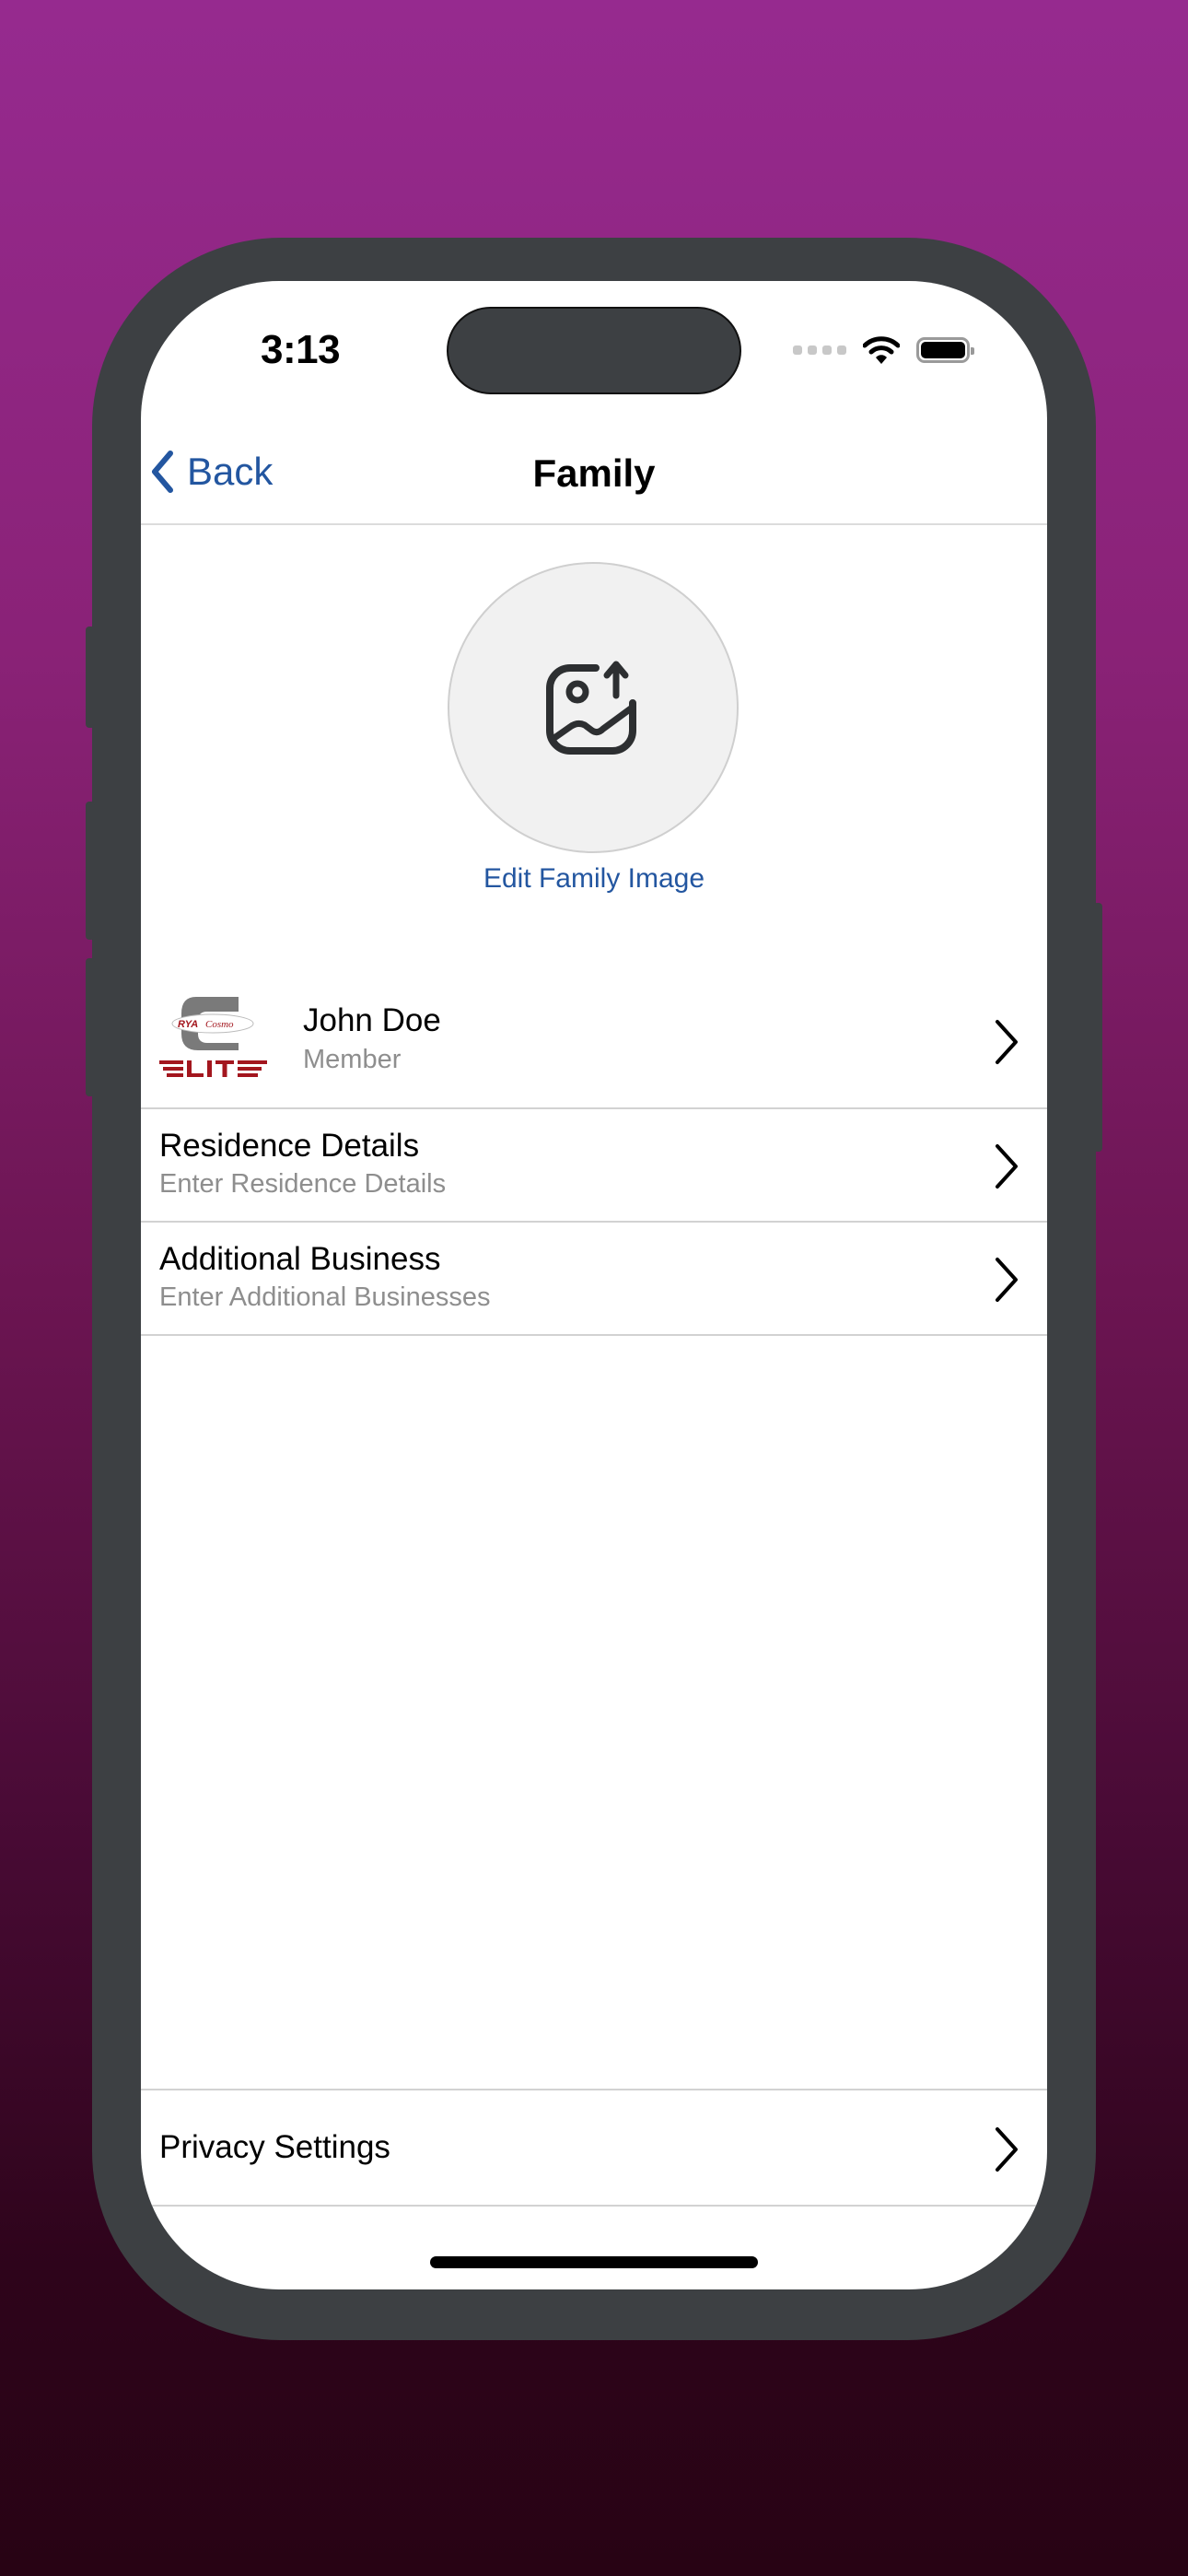  Describe the element at coordinates (594, 350) in the screenshot. I see `dynamic-island` at that location.